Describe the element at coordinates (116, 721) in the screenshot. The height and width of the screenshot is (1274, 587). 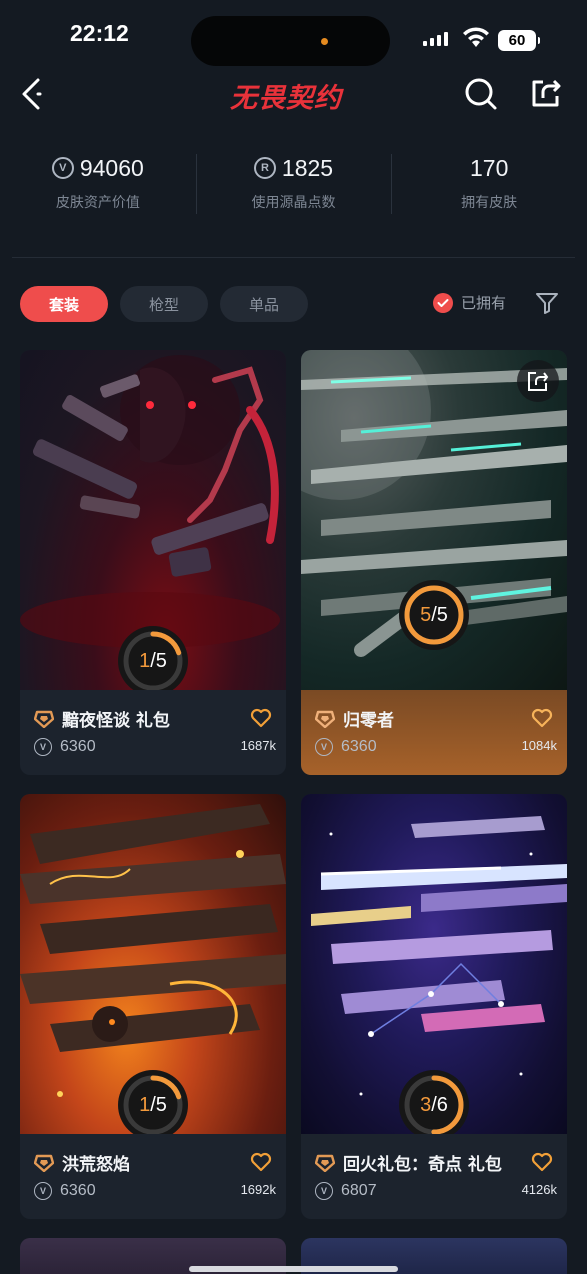
I see `bundle-title: 黯夜怪谈 礼包` at that location.